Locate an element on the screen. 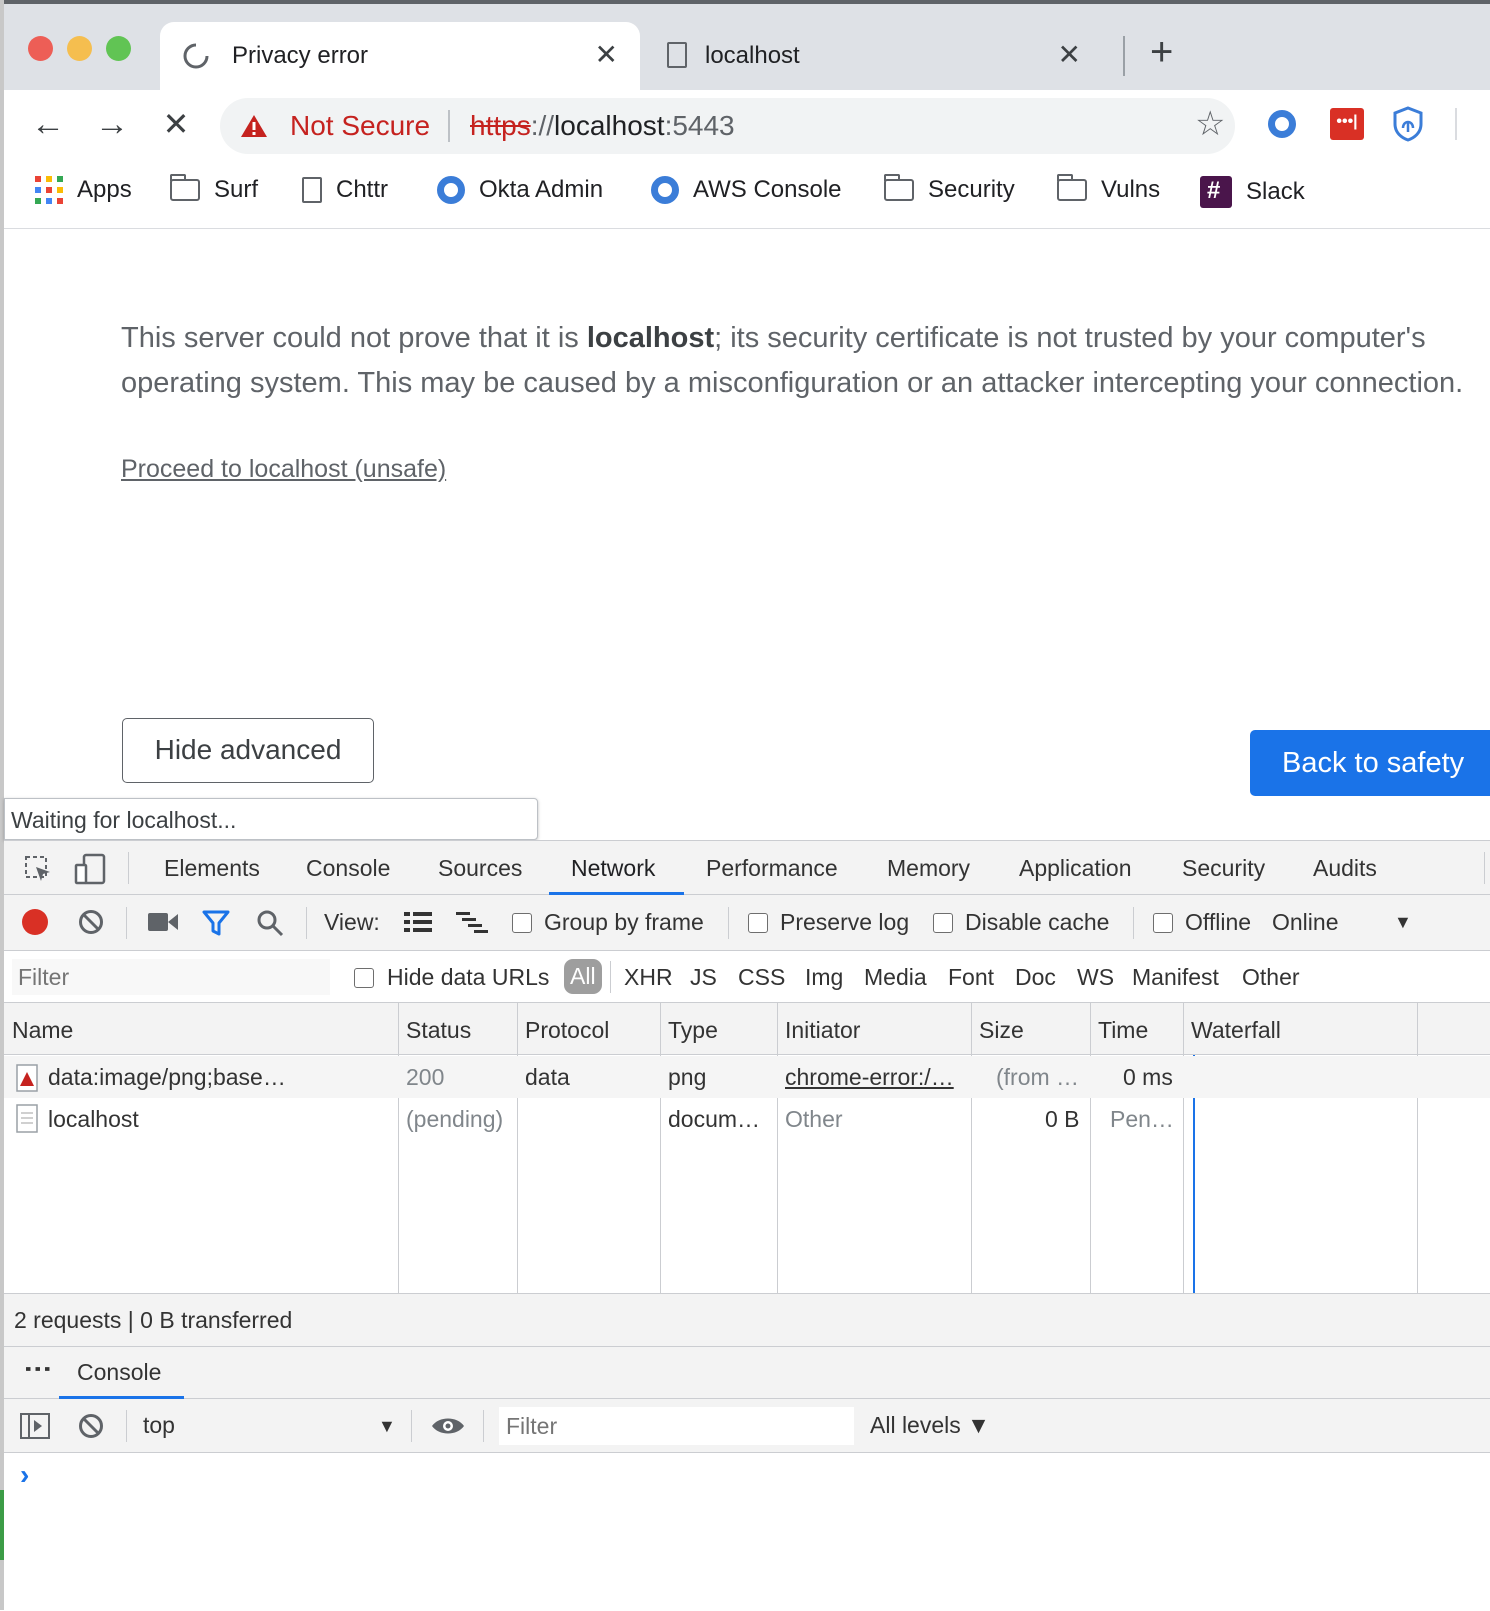 The width and height of the screenshot is (1490, 1611). folder-icon is located at coordinates (899, 187).